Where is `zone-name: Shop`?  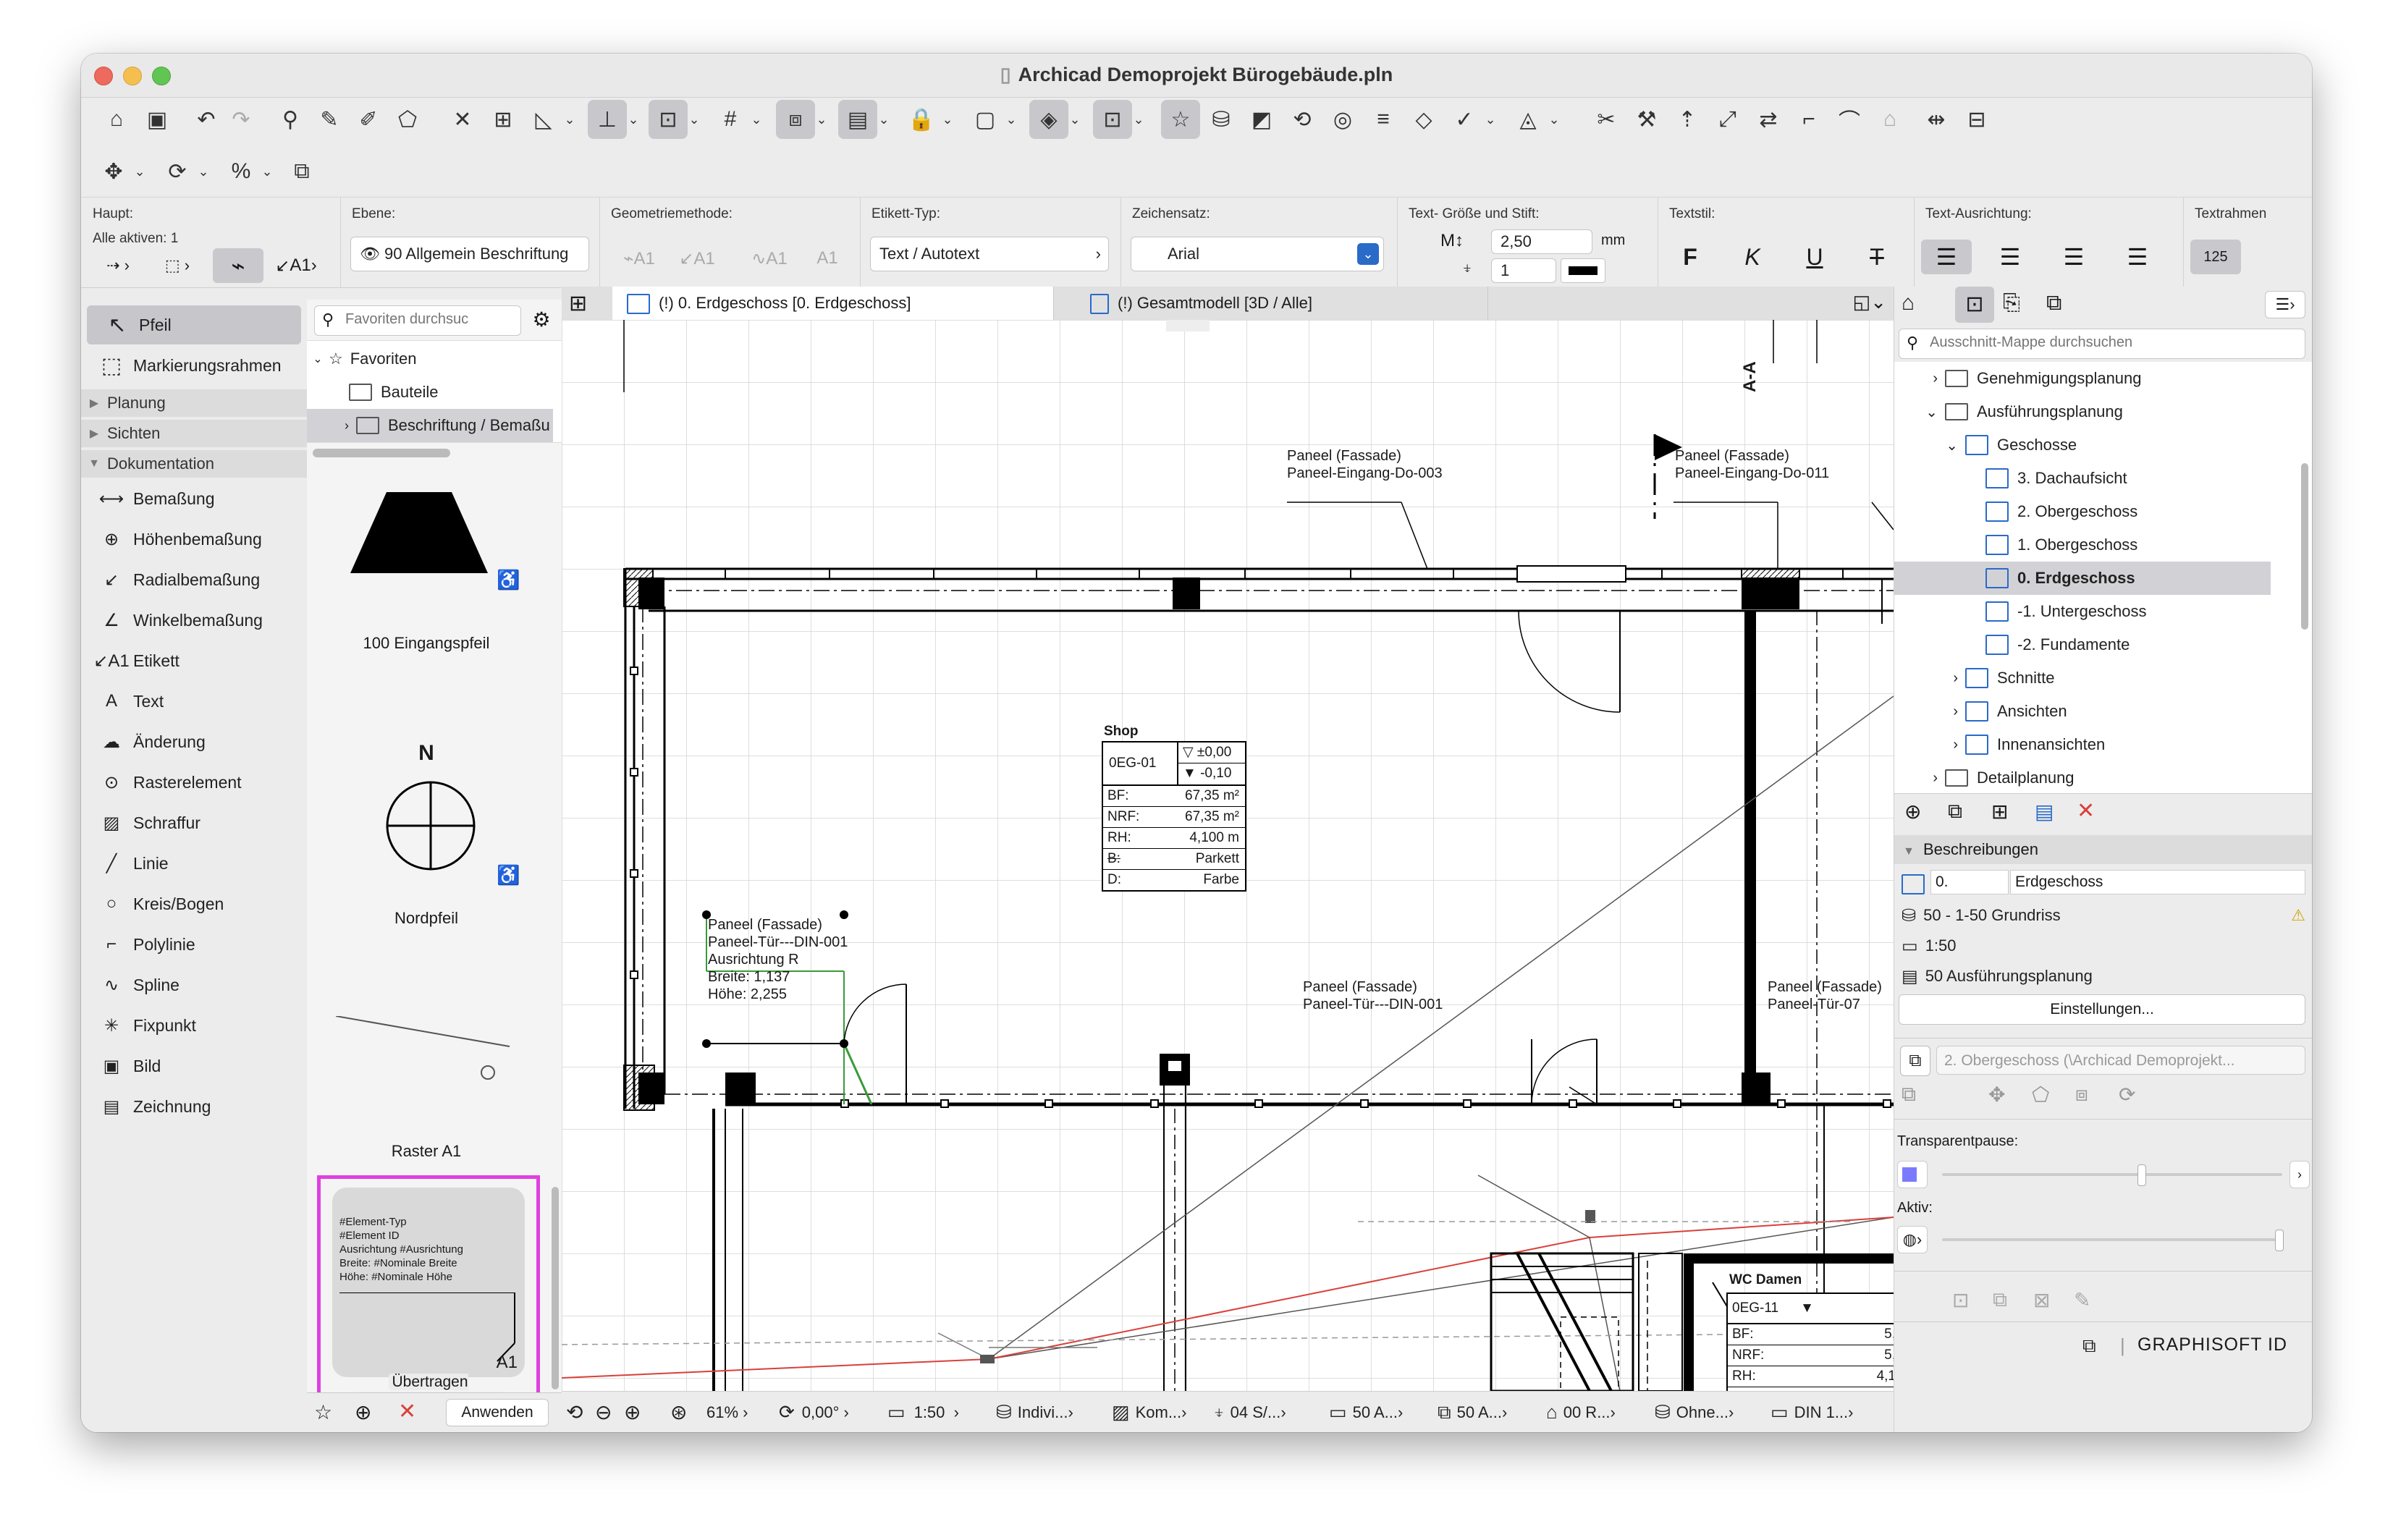 zone-name: Shop is located at coordinates (1121, 732).